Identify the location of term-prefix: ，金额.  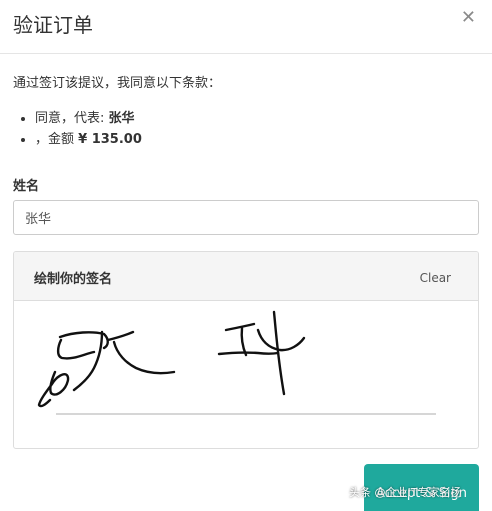
(57, 139).